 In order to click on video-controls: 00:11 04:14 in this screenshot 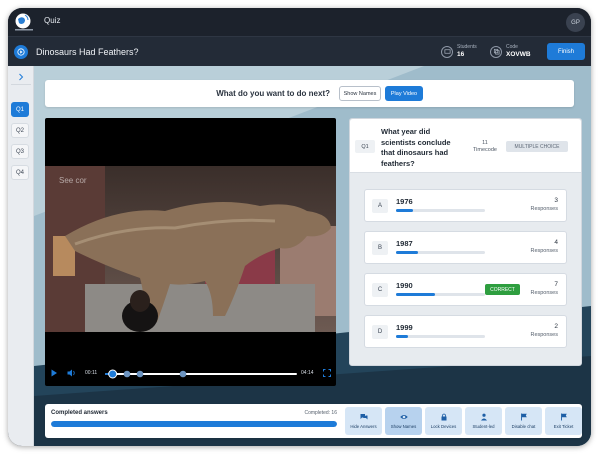, I will do `click(190, 374)`.